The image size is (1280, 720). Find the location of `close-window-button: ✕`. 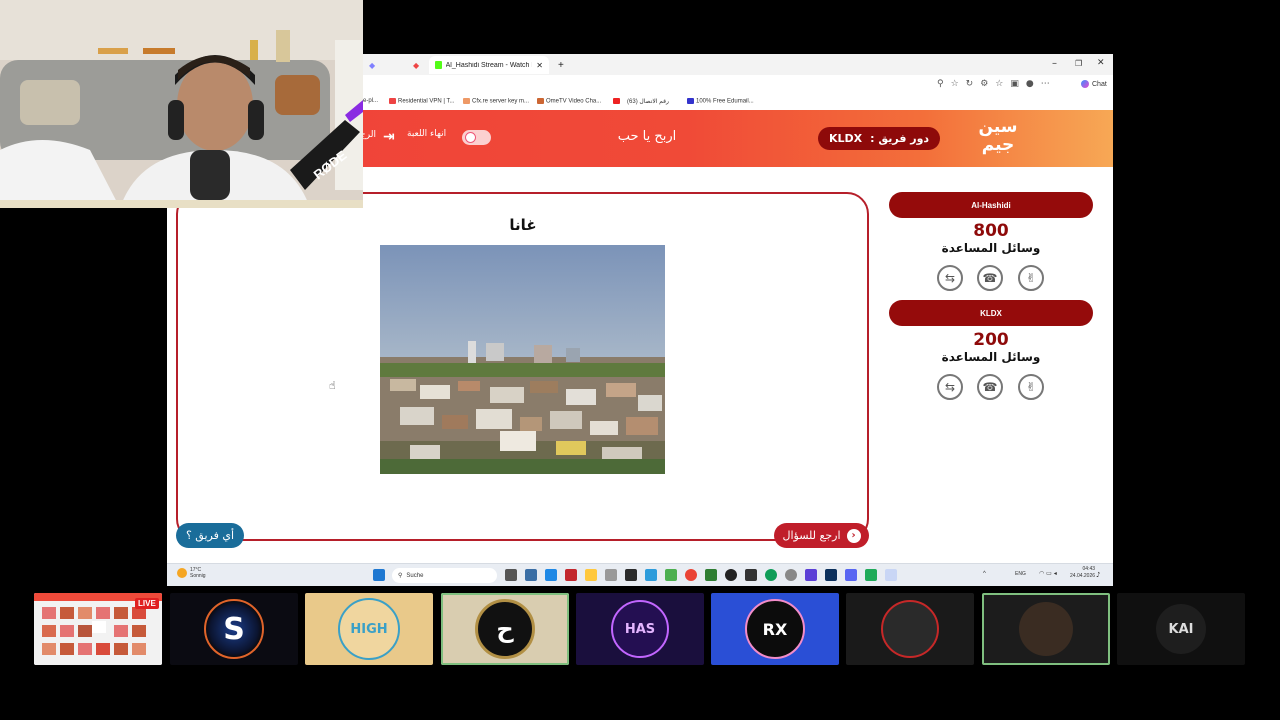

close-window-button: ✕ is located at coordinates (1101, 63).